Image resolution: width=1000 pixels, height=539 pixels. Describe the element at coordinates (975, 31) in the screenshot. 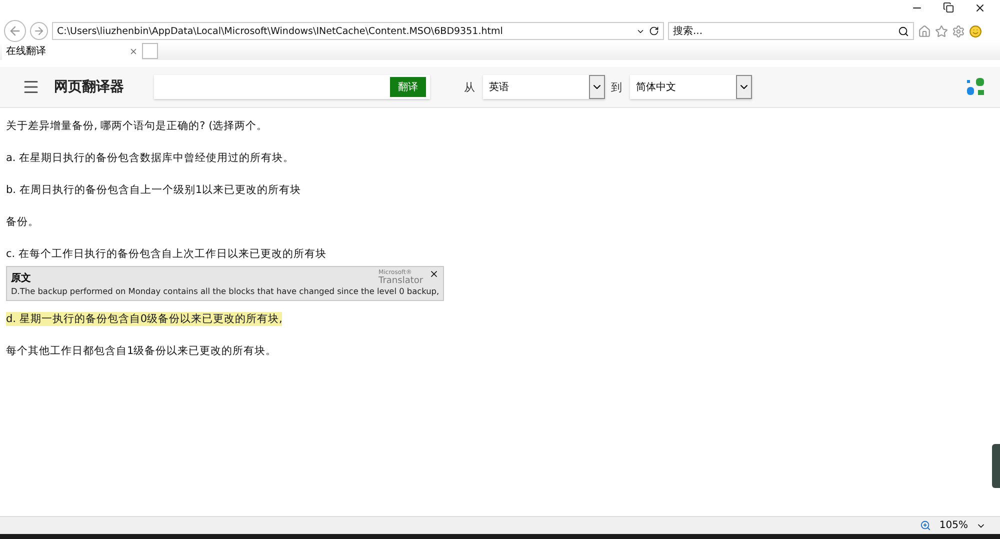

I see `smiley-icon` at that location.